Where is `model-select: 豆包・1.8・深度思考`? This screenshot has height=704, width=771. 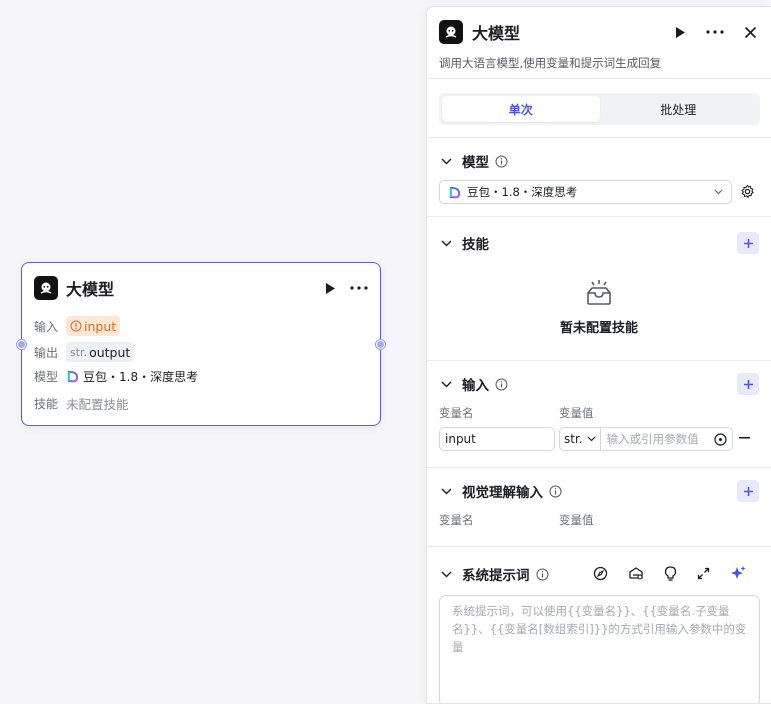 model-select: 豆包・1.8・深度思考 is located at coordinates (585, 192).